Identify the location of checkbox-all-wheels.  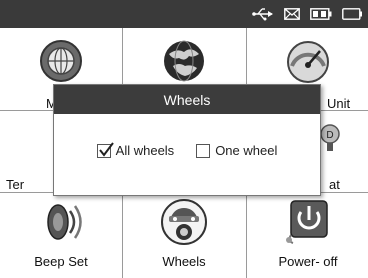
(105, 149).